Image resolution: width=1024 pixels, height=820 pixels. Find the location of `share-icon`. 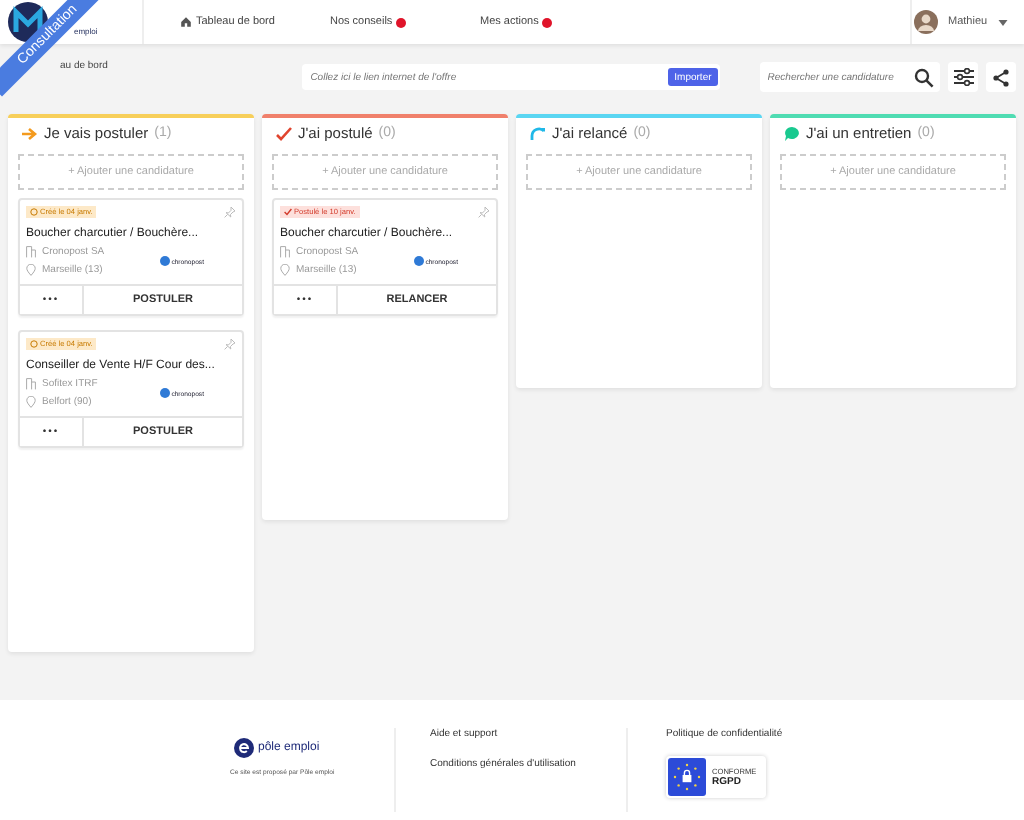

share-icon is located at coordinates (1001, 77).